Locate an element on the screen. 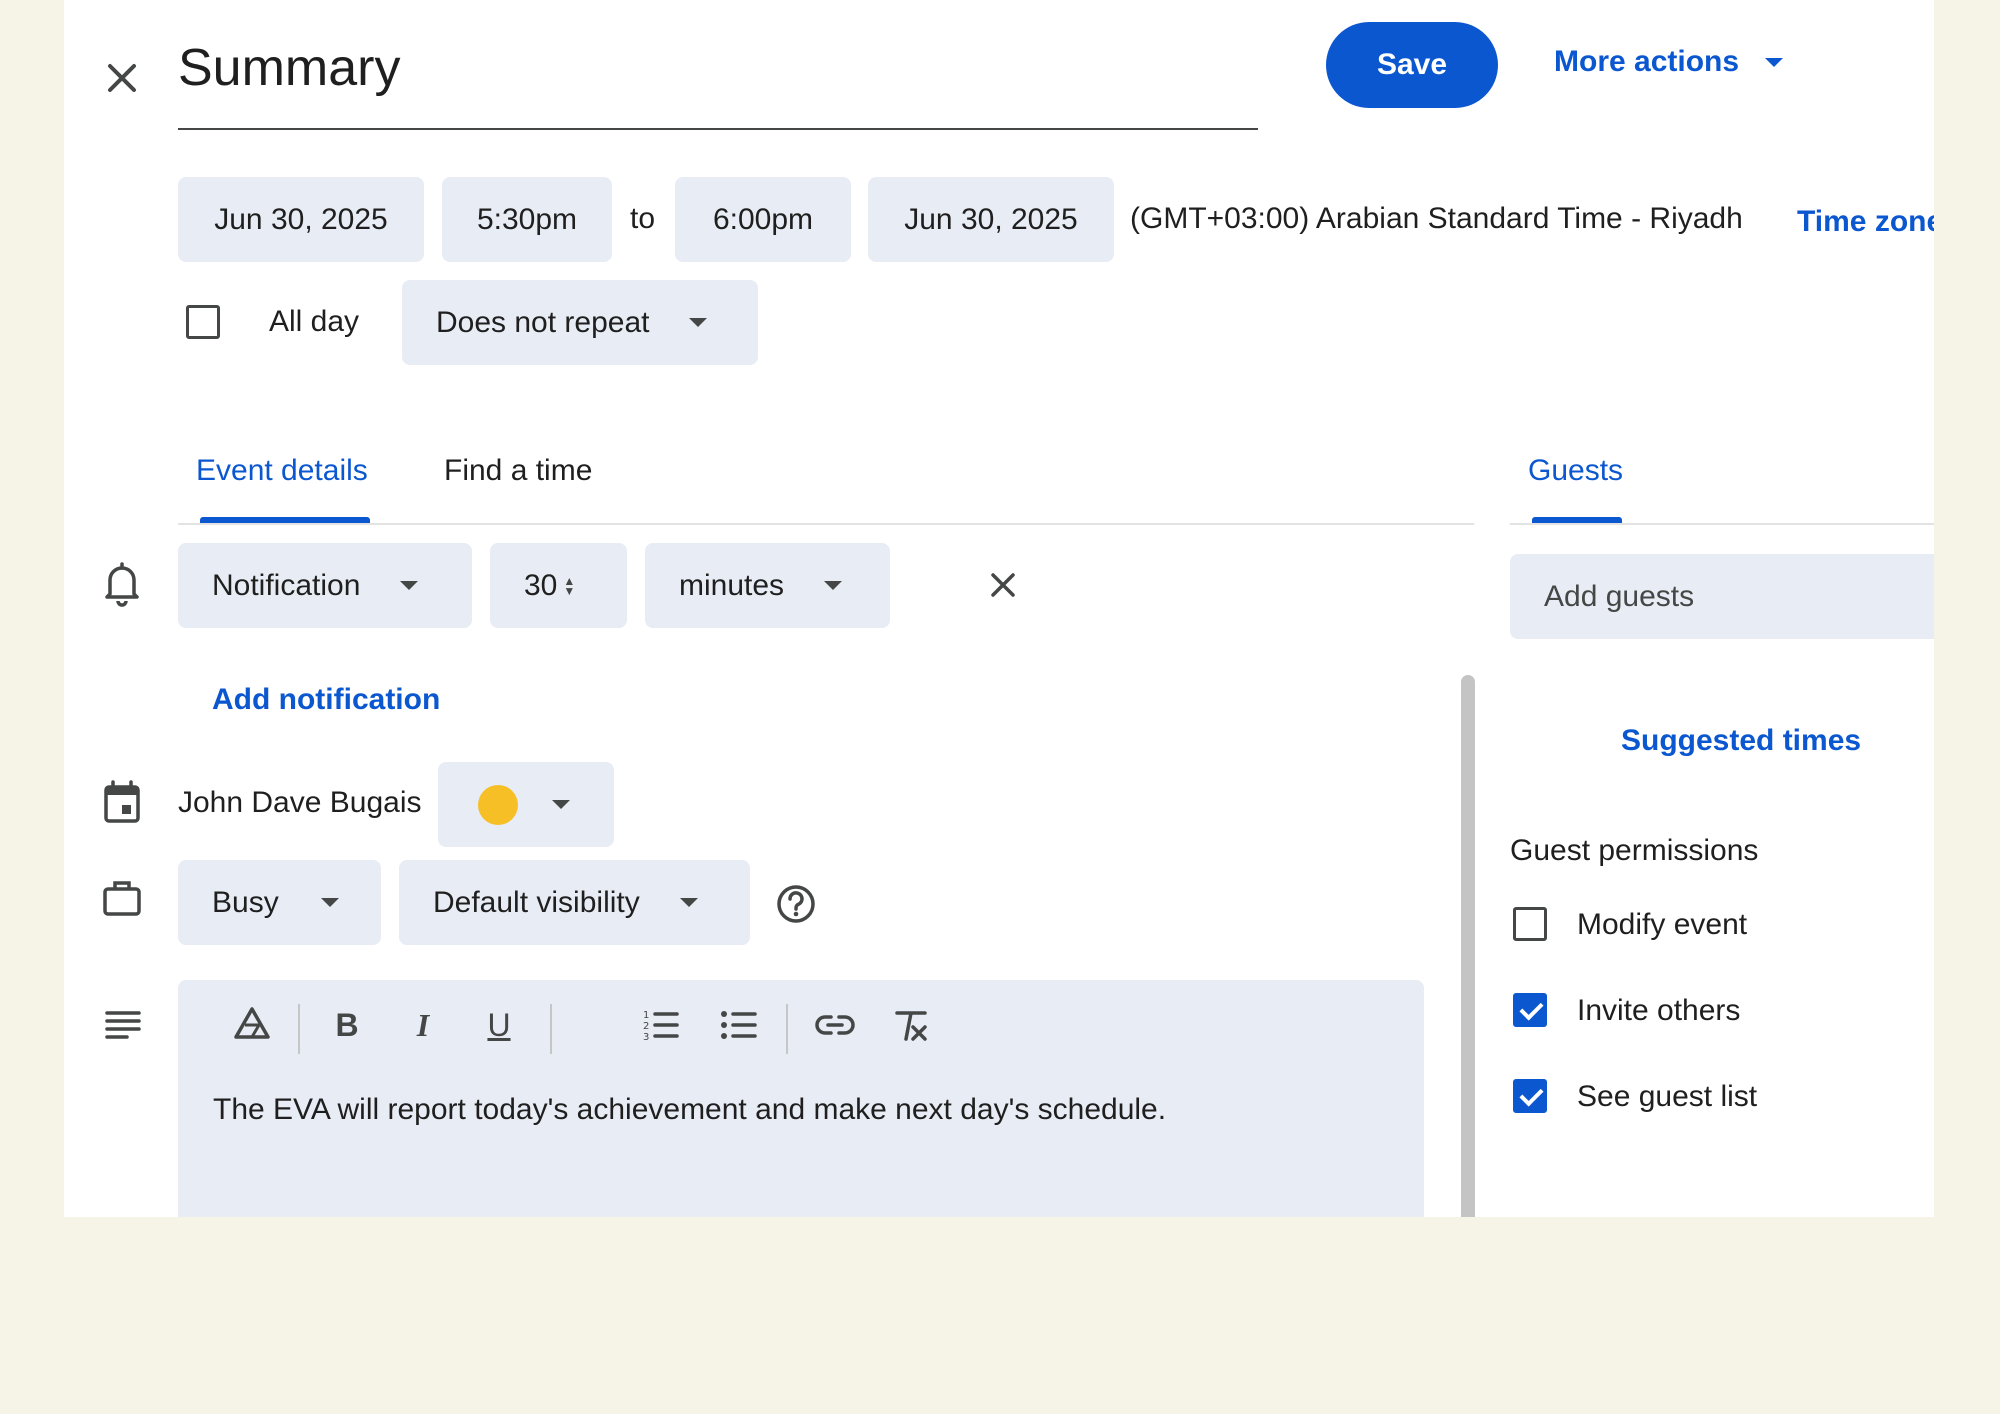  save-button-label: Save is located at coordinates (1412, 64).